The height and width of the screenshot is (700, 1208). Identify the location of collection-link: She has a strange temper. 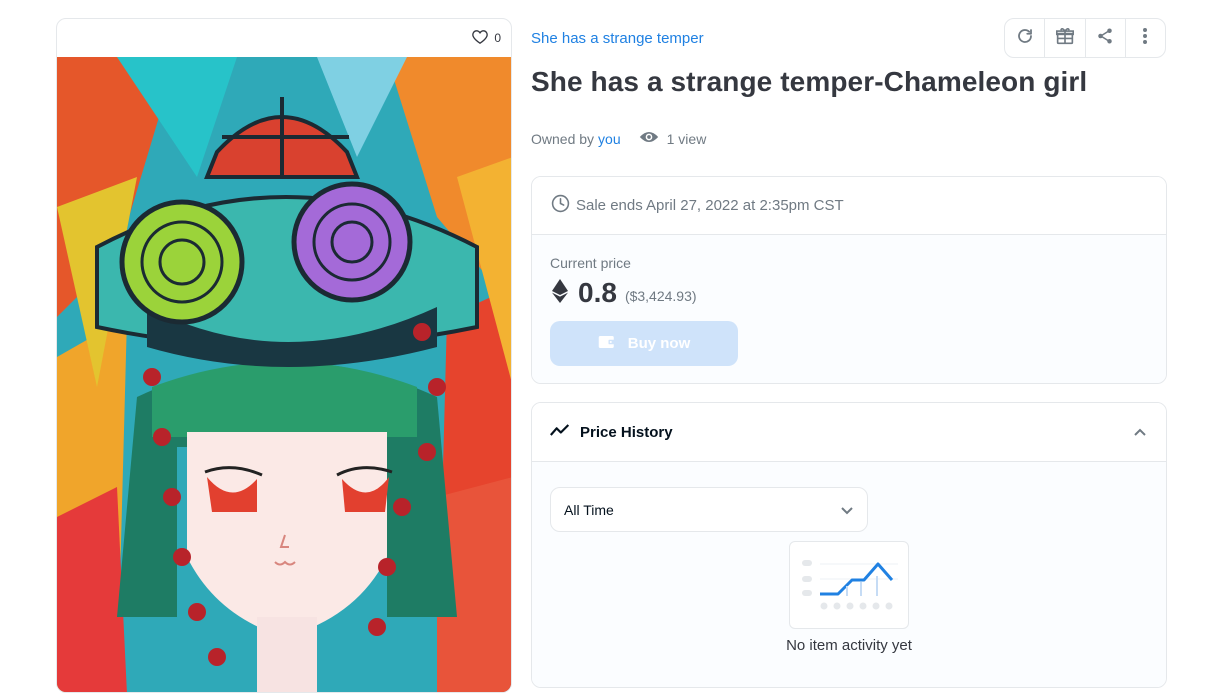
(617, 38).